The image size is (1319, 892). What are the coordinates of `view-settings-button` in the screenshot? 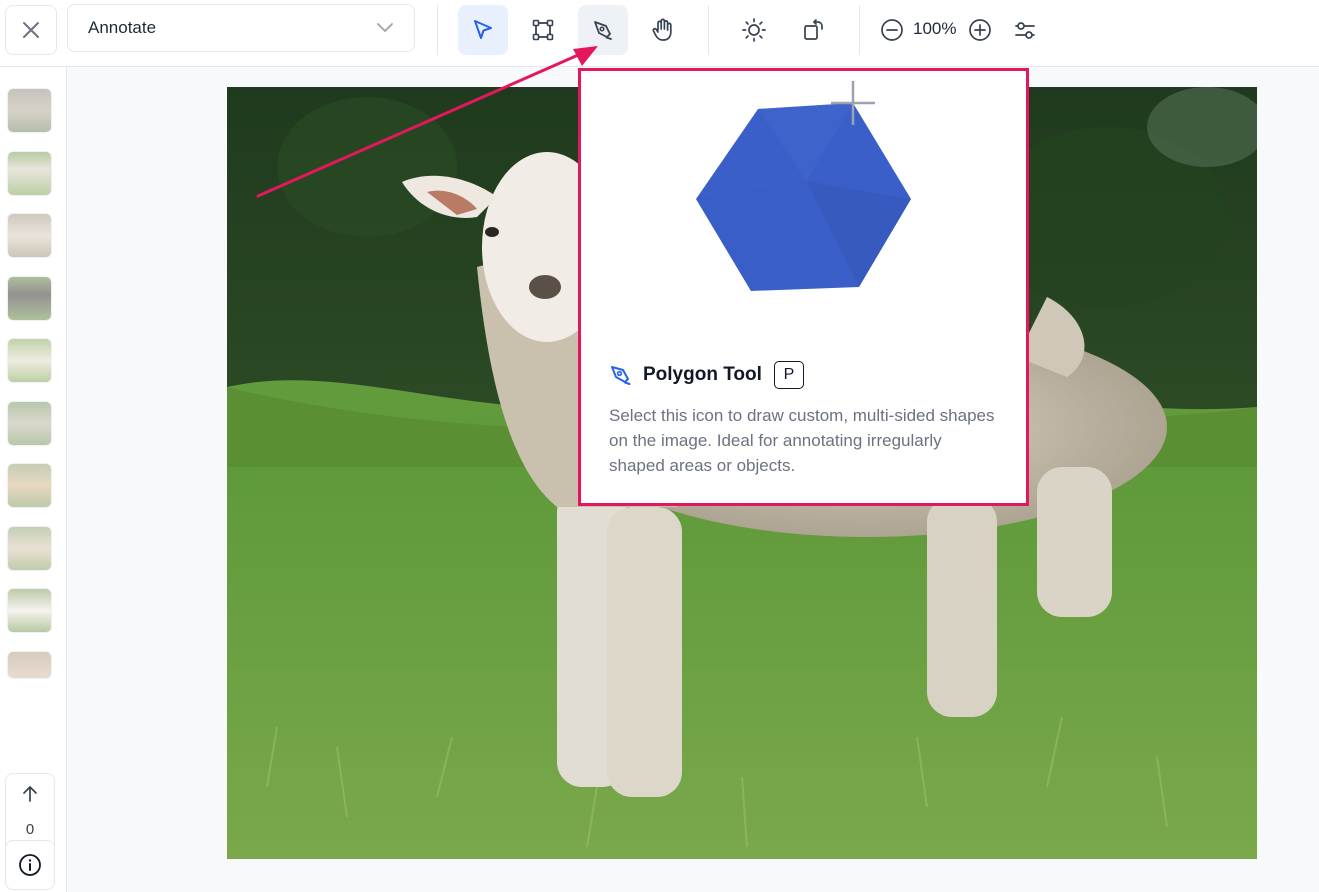 It's located at (1025, 30).